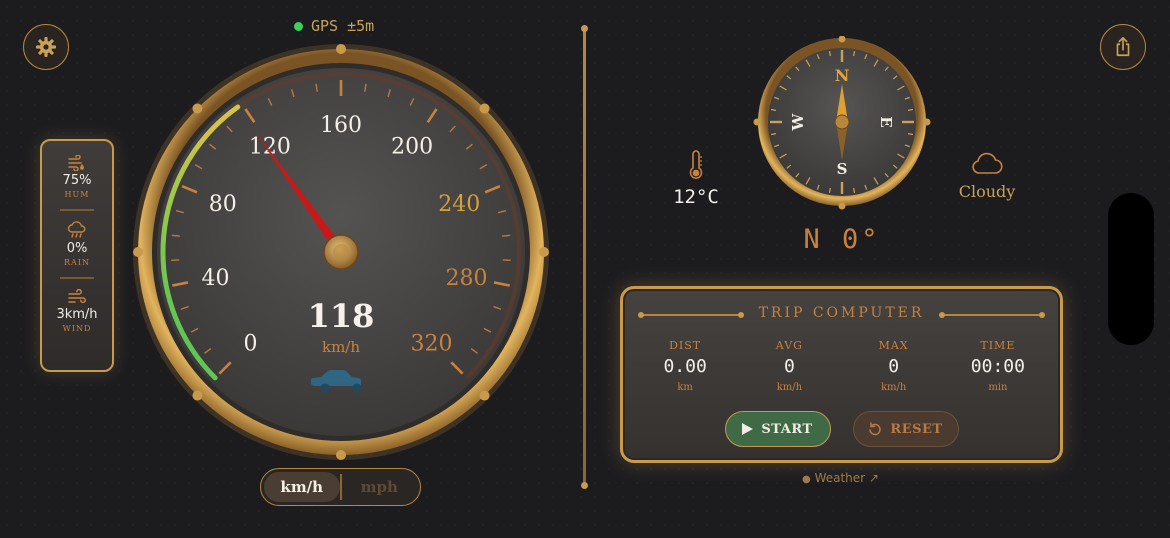 This screenshot has width=1170, height=538. Describe the element at coordinates (77, 328) in the screenshot. I see `wind-label: WIND` at that location.